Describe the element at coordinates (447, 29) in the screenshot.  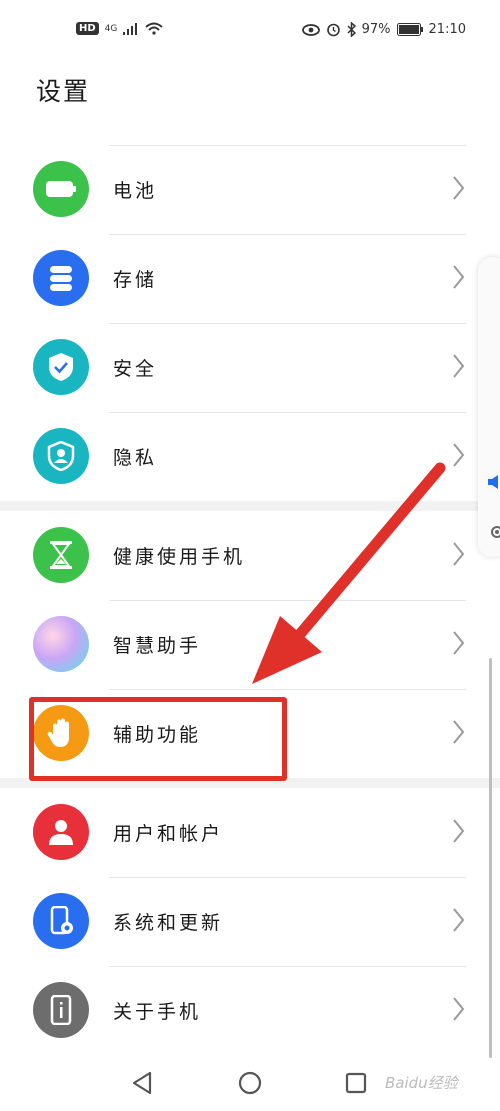
I see `clock: 21:10` at that location.